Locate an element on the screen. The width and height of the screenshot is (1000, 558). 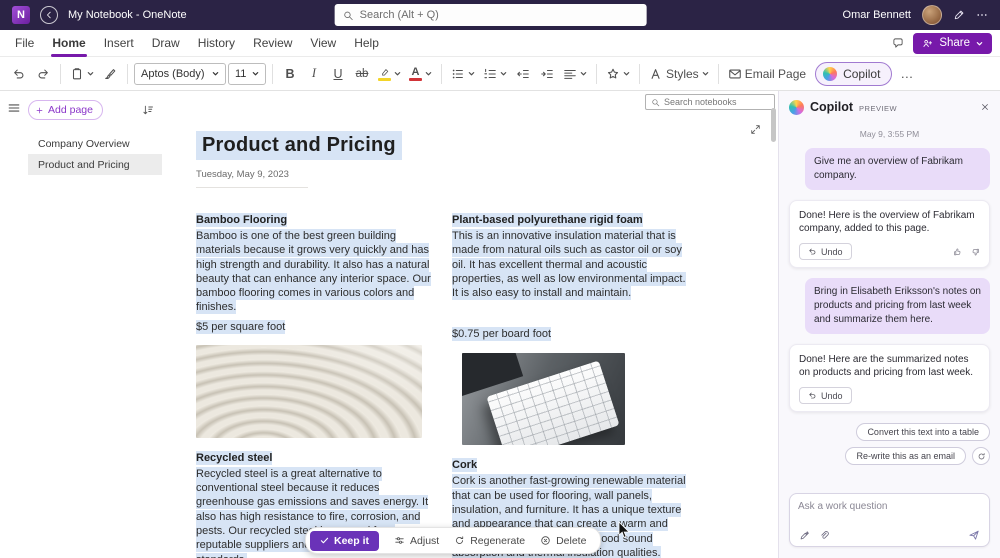
sort-pages-button is located at coordinates (148, 110).